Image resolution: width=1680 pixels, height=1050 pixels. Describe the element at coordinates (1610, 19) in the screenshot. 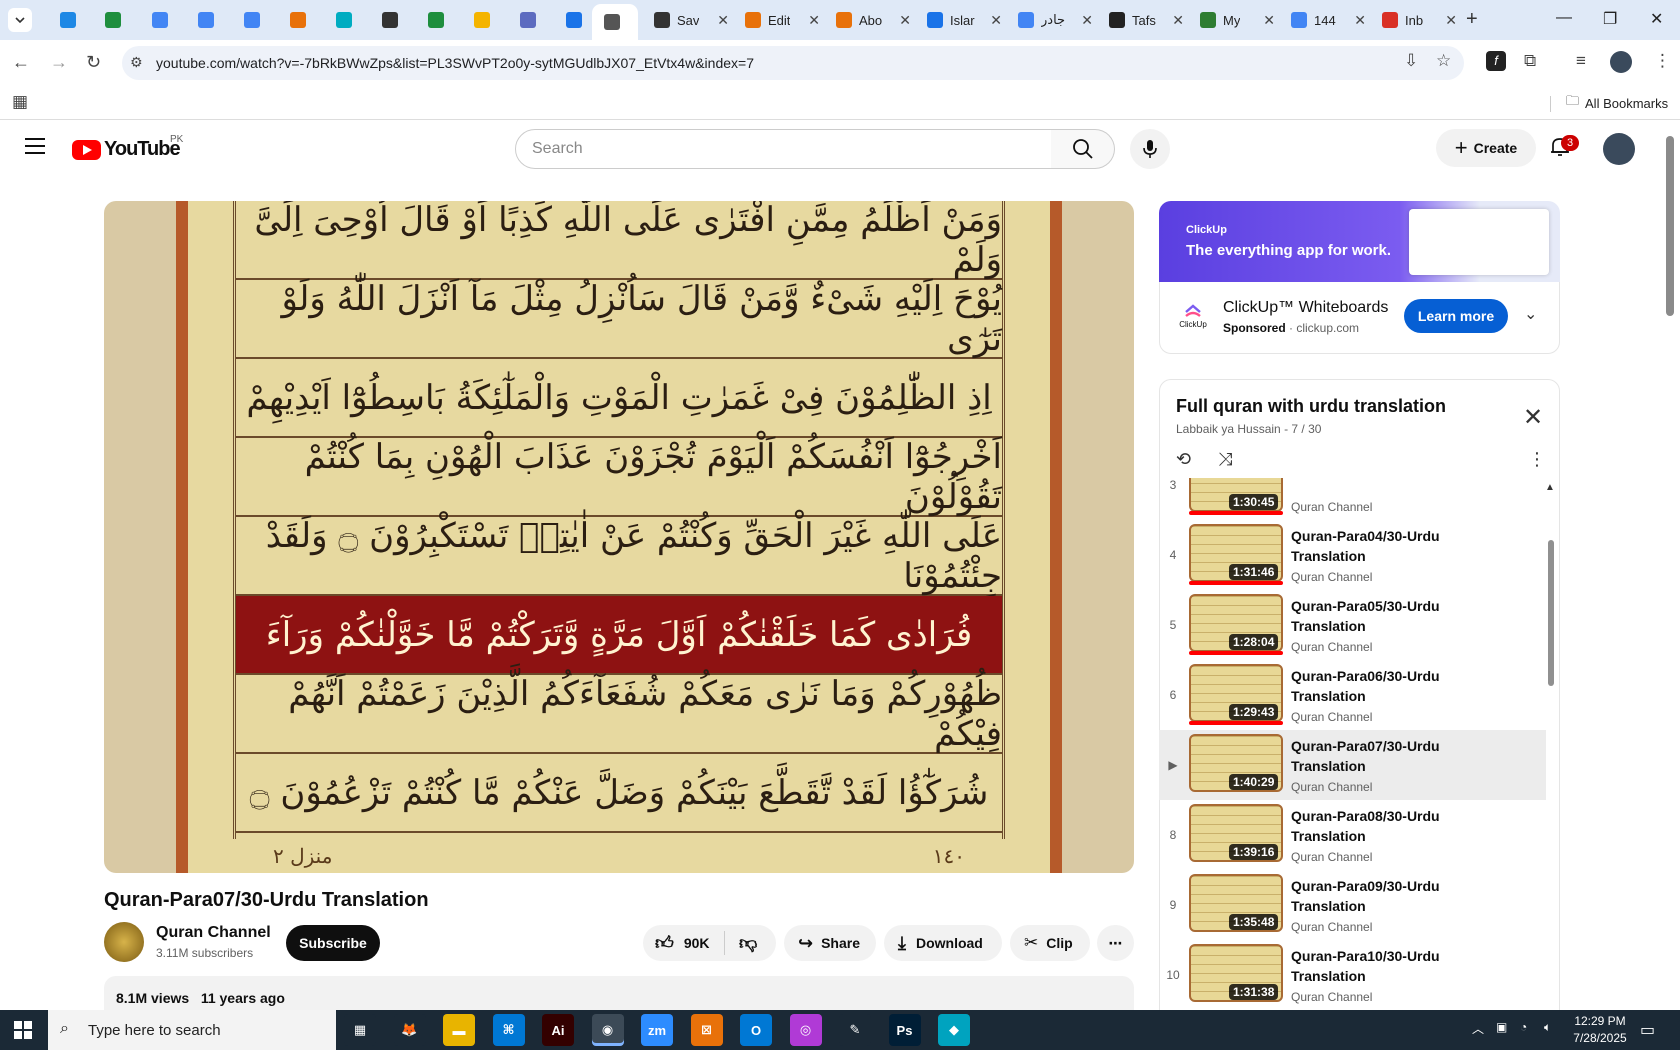

I see `restore-button: ❐` at that location.